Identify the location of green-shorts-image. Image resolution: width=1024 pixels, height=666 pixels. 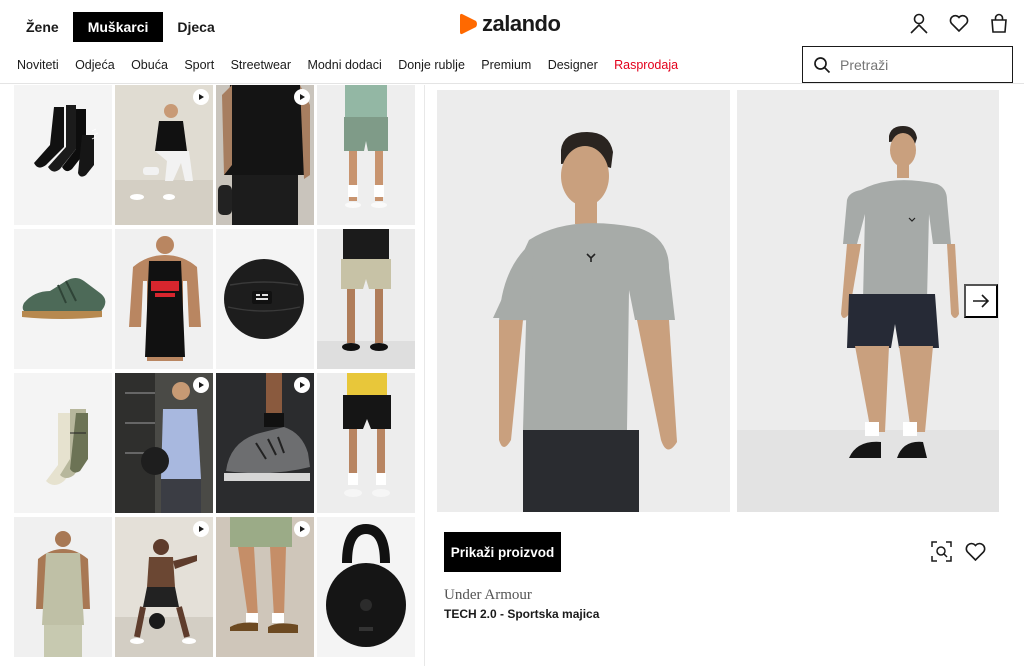
(366, 155).